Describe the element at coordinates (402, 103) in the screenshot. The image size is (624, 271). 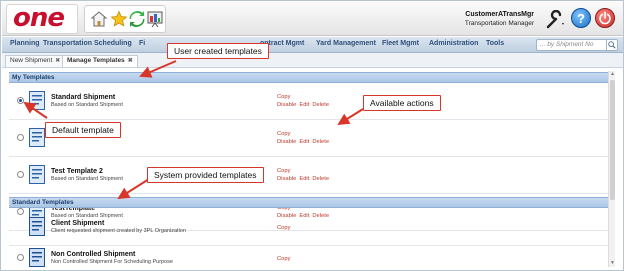
I see `callout-available-actions: Available actions` at that location.